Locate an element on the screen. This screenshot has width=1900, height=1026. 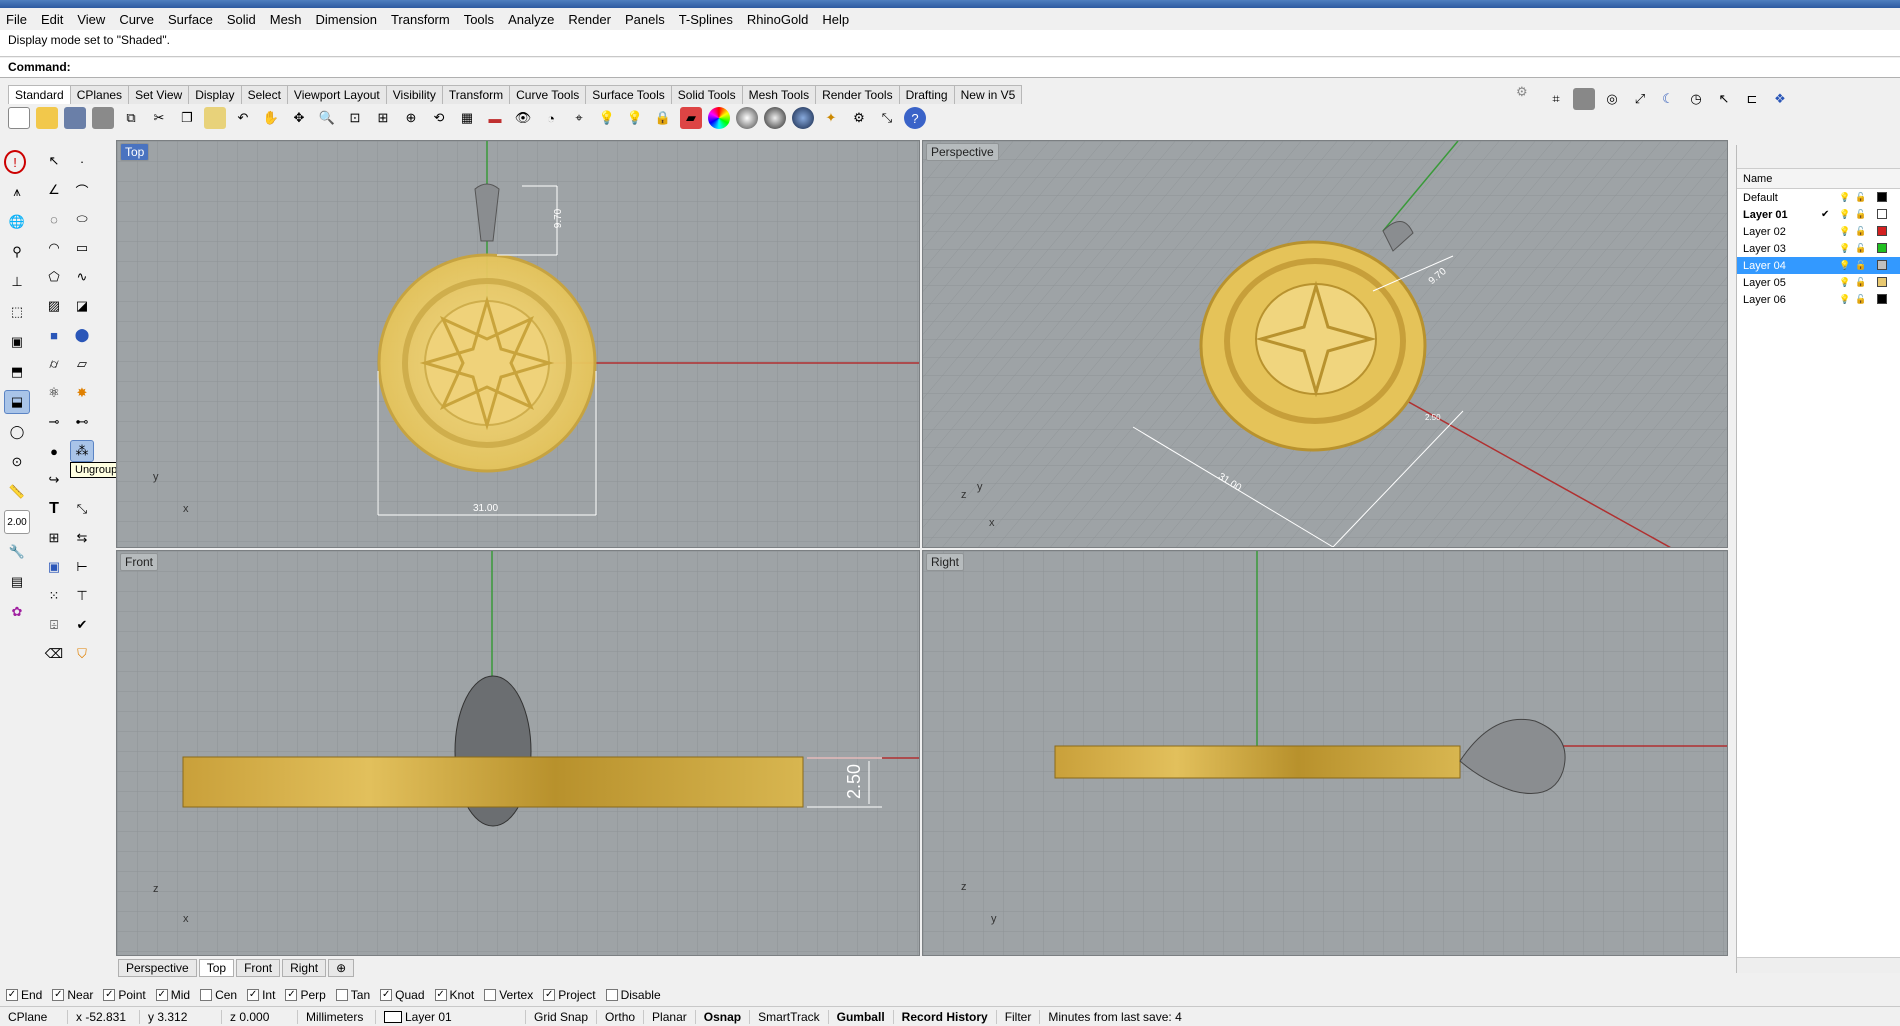
analyze-icon: ⌹ is located at coordinates (54, 625).